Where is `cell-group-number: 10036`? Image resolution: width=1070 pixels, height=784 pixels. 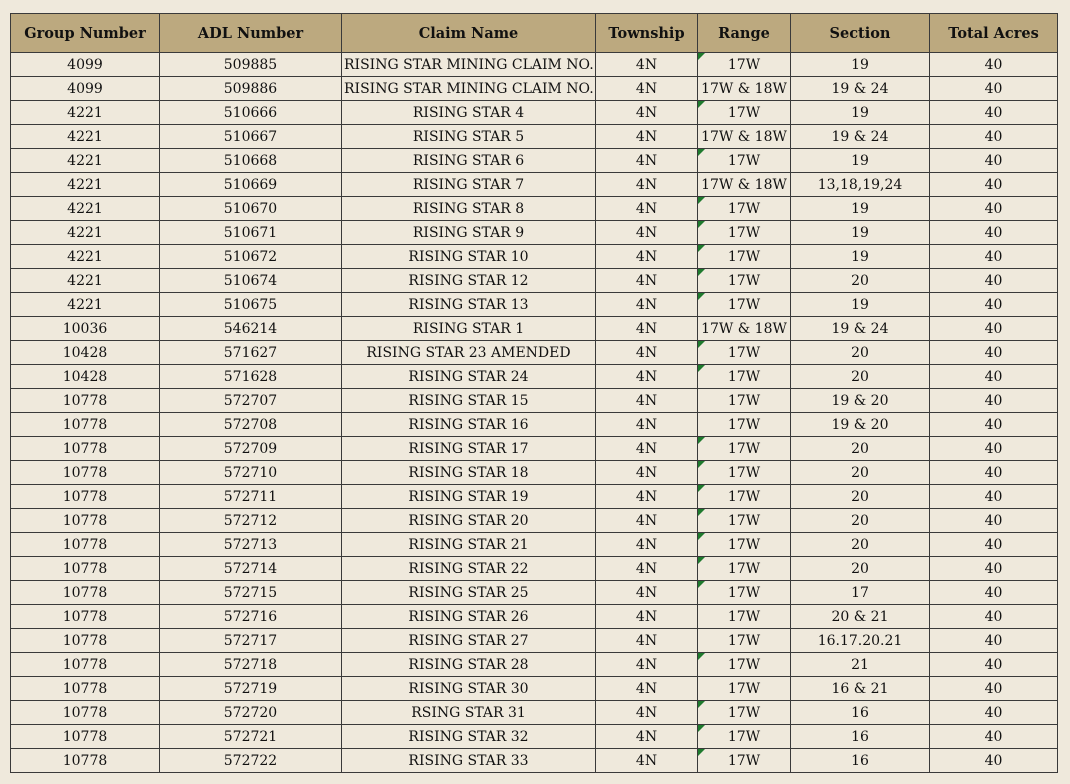 cell-group-number: 10036 is located at coordinates (85, 328).